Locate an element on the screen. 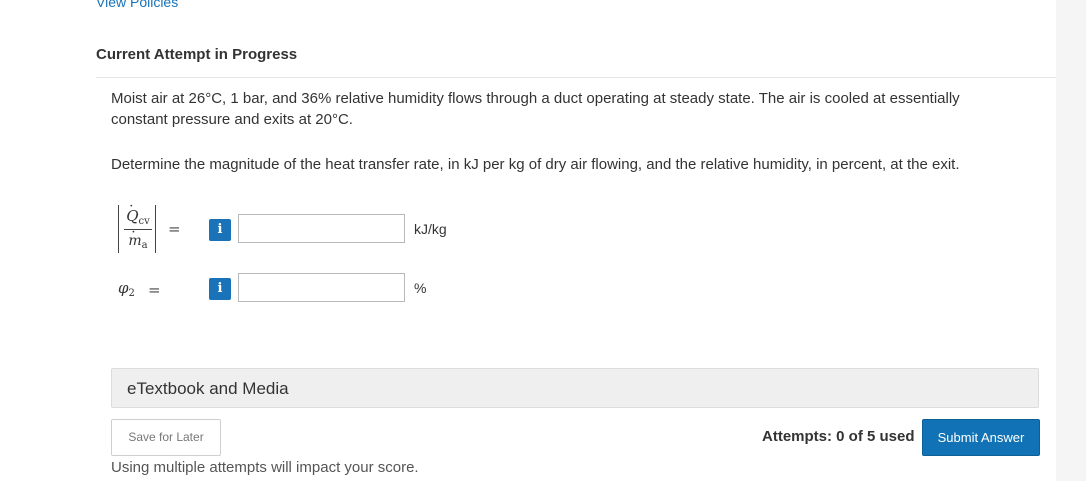  denominator-subscript: a is located at coordinates (144, 245).